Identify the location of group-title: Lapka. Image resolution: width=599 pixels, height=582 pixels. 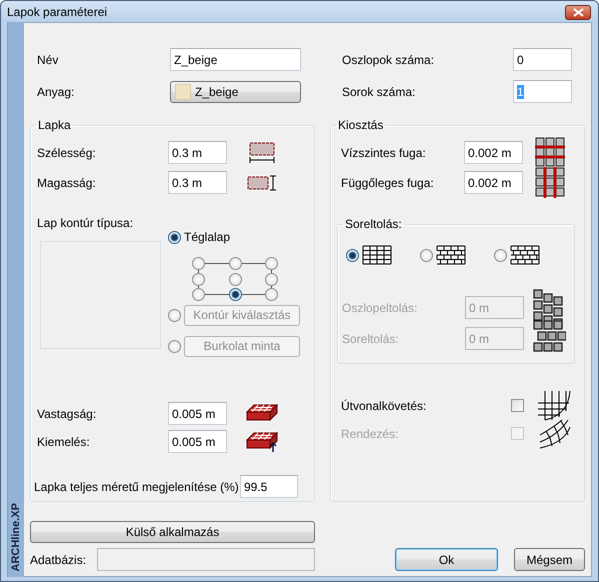
(54, 125).